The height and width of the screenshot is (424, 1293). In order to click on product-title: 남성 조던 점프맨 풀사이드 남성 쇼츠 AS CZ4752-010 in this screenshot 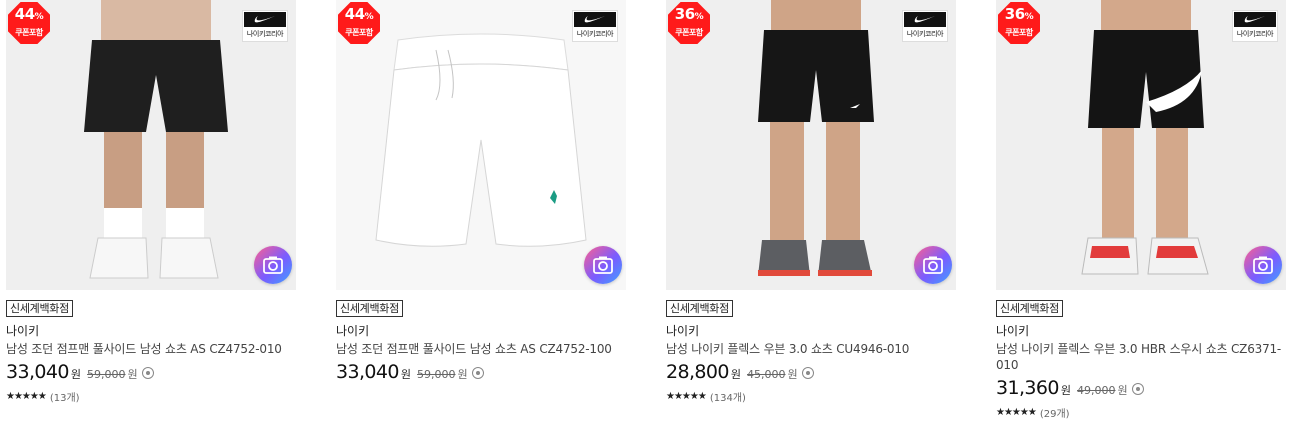, I will do `click(151, 349)`.